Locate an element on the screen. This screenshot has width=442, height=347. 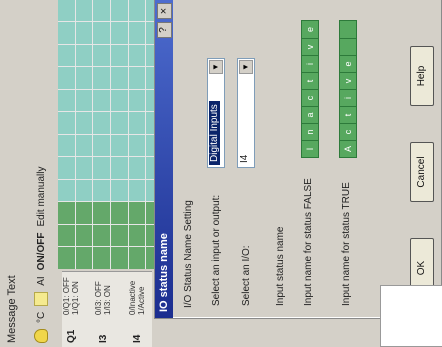
false-char: c is located at coordinates (310, 97).